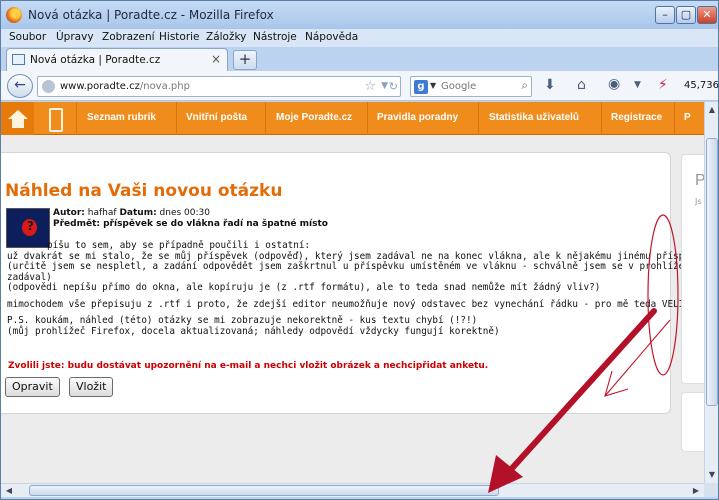 Image resolution: width=719 pixels, height=500 pixels. What do you see at coordinates (102, 213) in the screenshot?
I see `author-name: hafhaf` at bounding box center [102, 213].